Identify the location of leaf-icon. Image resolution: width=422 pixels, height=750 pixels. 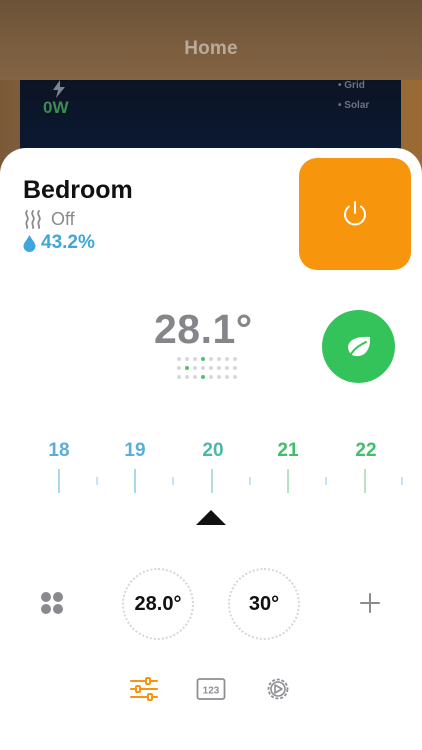
(358, 346).